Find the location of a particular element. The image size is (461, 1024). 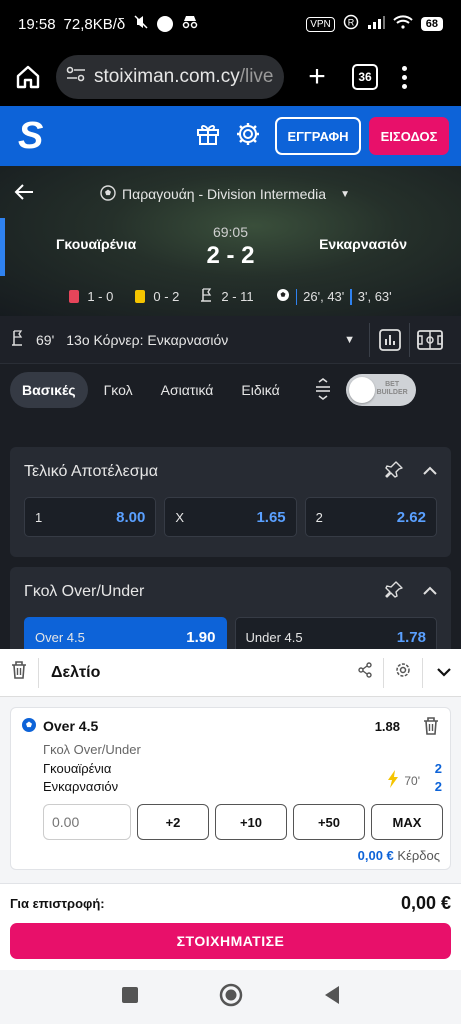

return-value: 0,00 € is located at coordinates (425, 903).